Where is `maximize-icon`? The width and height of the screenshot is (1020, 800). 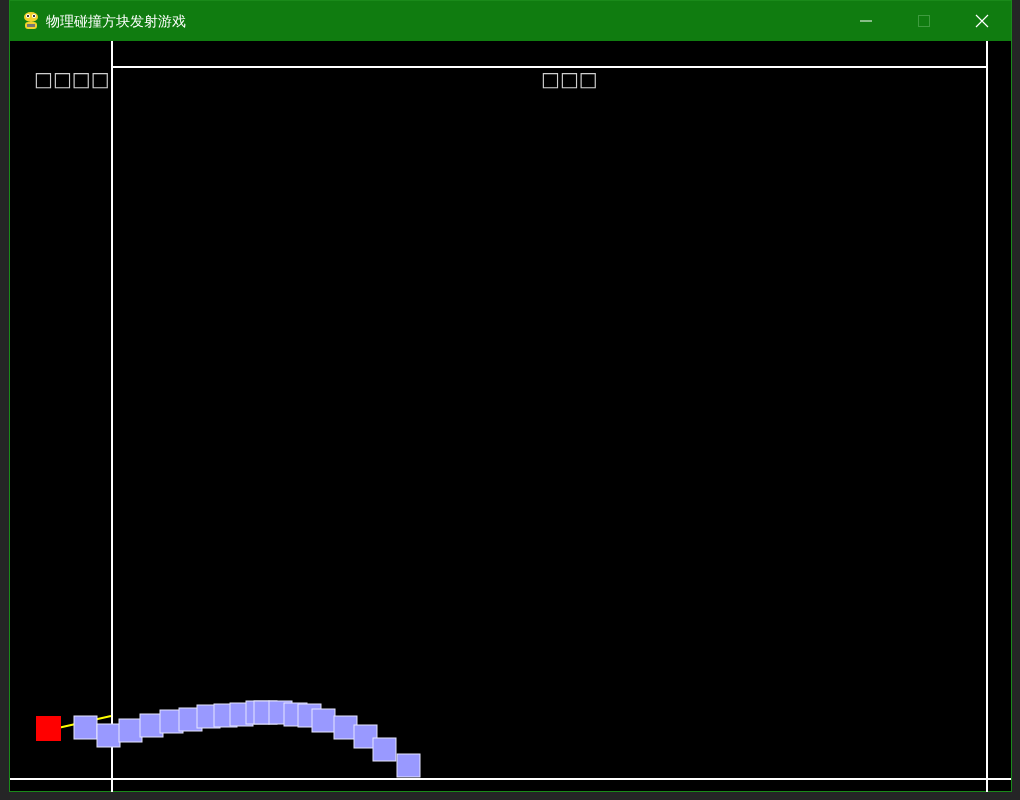 maximize-icon is located at coordinates (924, 21).